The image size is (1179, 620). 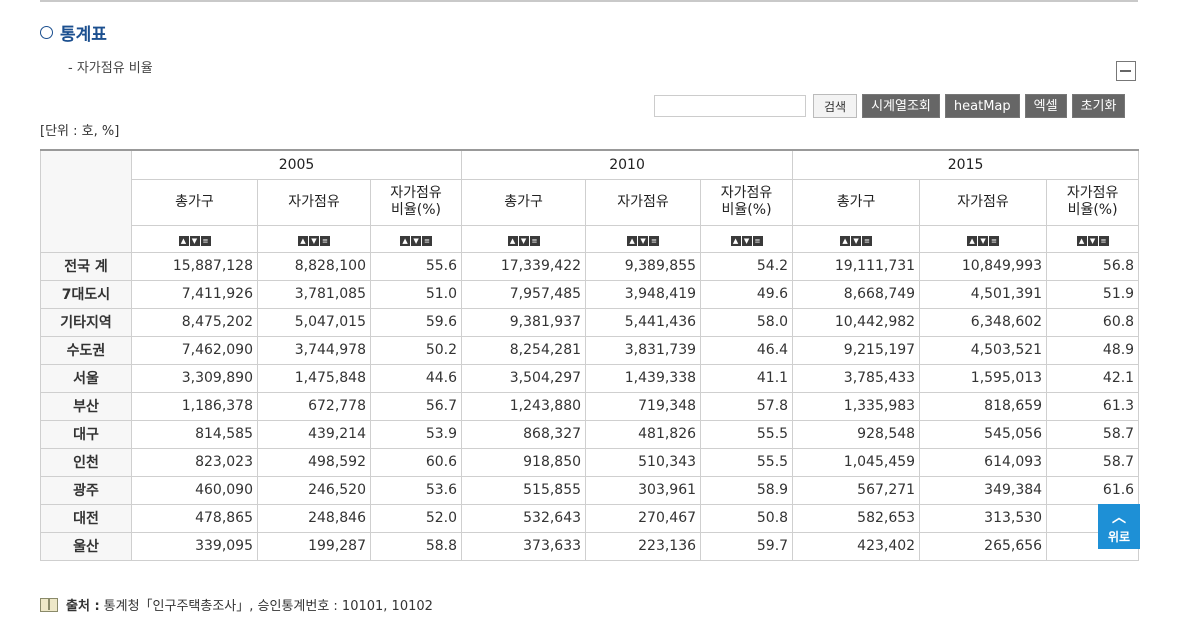 What do you see at coordinates (983, 518) in the screenshot?
I see `table-cell: 313,530` at bounding box center [983, 518].